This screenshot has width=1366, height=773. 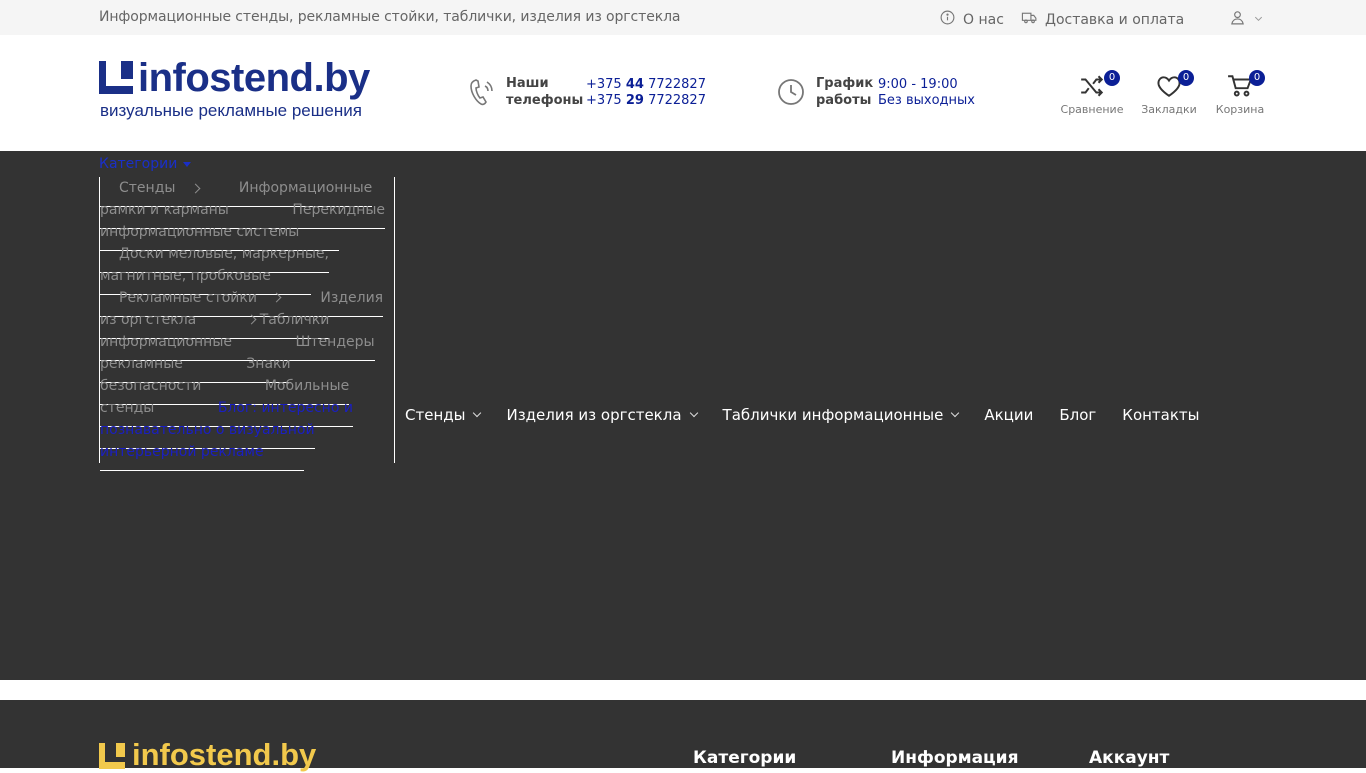 What do you see at coordinates (841, 415) in the screenshot?
I see `nav-item-signs: Таблички информационные` at bounding box center [841, 415].